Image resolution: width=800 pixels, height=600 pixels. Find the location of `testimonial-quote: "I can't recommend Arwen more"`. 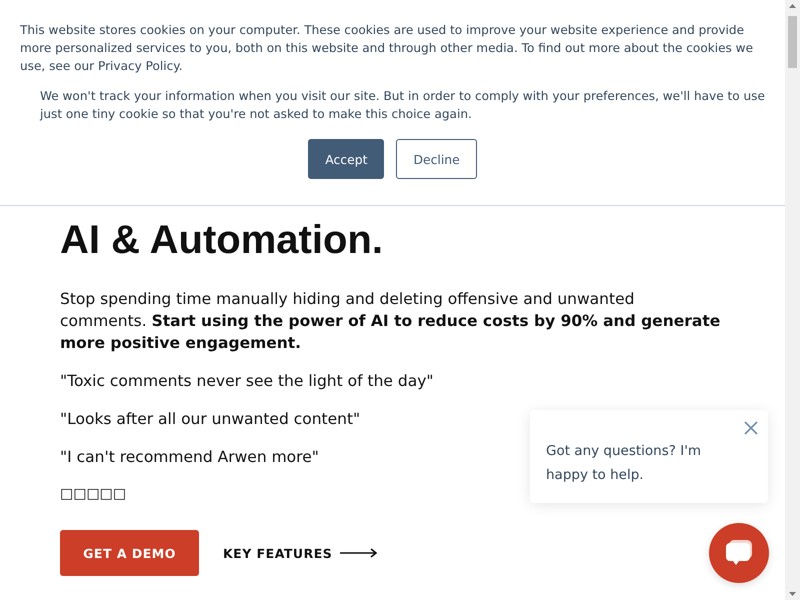

testimonial-quote: "I can't recommend Arwen more" is located at coordinates (189, 457).